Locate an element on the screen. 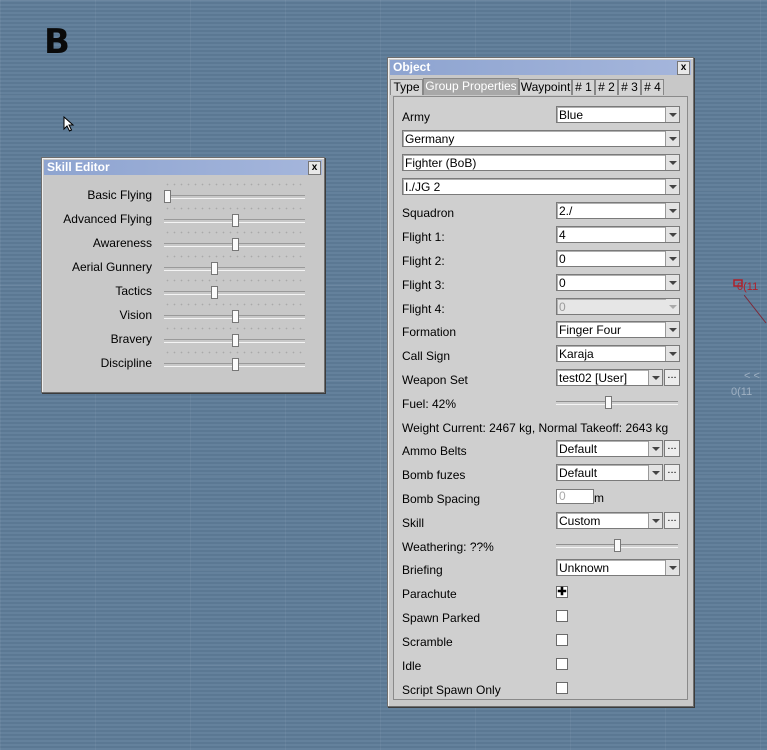  object-titlebar: Object x is located at coordinates (540, 67).